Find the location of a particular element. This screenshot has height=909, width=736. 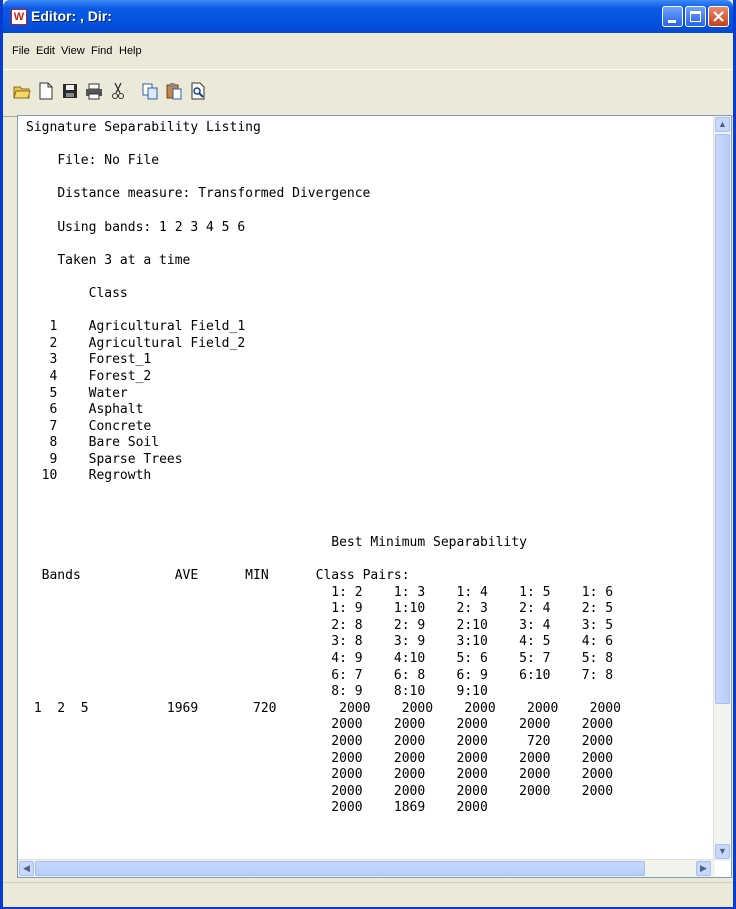

class-name: Forest_1 is located at coordinates (120, 360).